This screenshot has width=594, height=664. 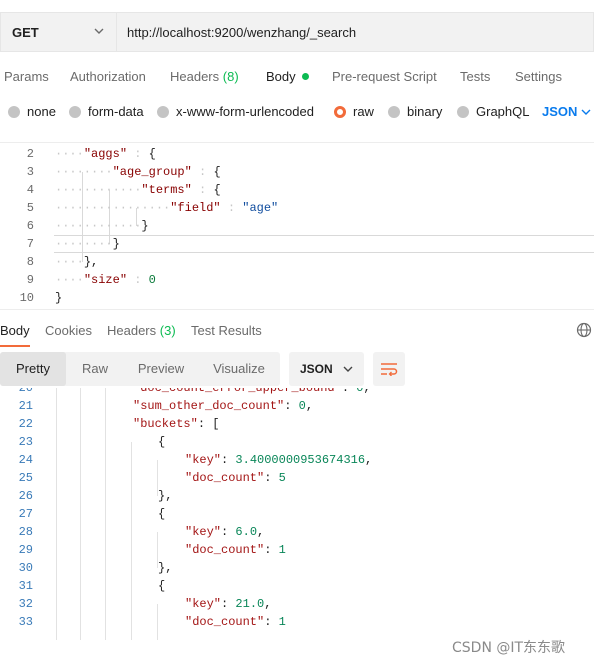 I want to click on code-text: ················"field" : "age", so click(x=166, y=208).